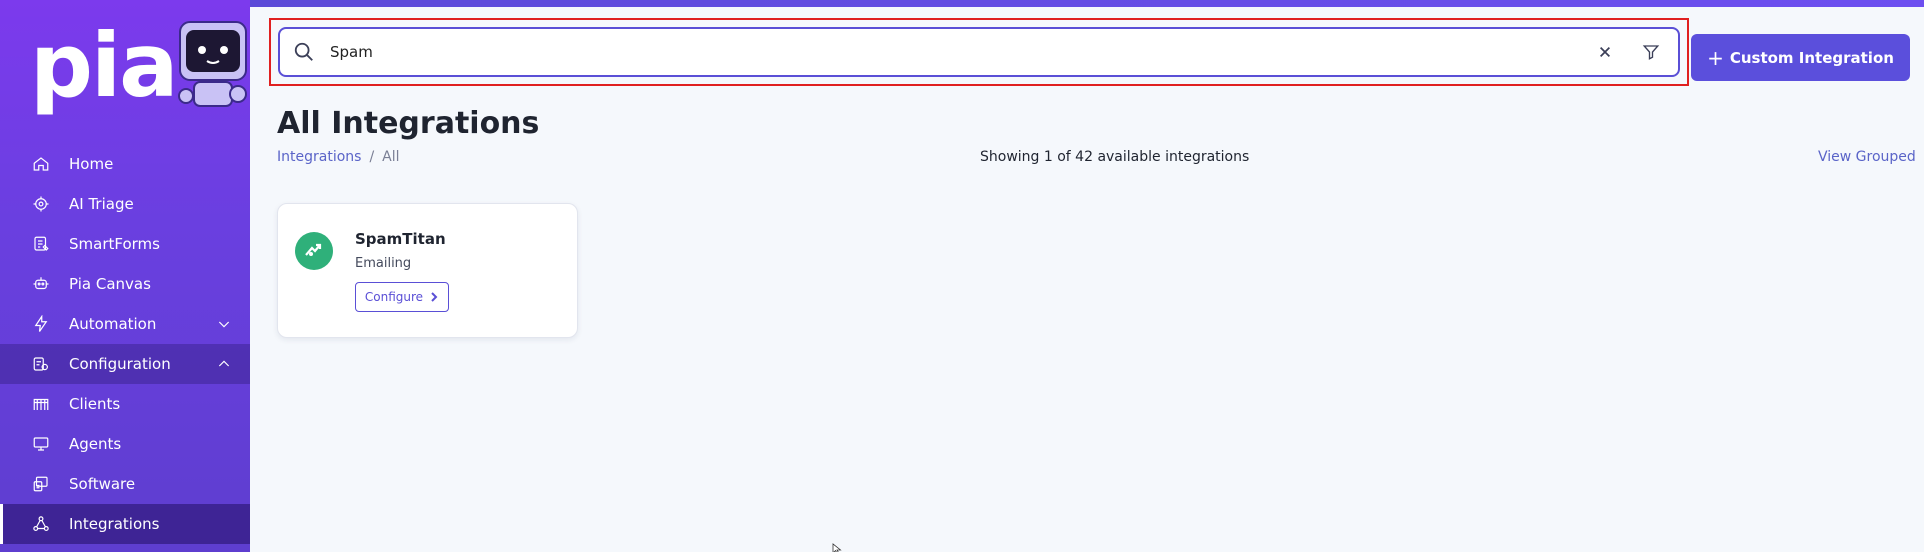 The width and height of the screenshot is (1924, 560). I want to click on config-icon, so click(41, 364).